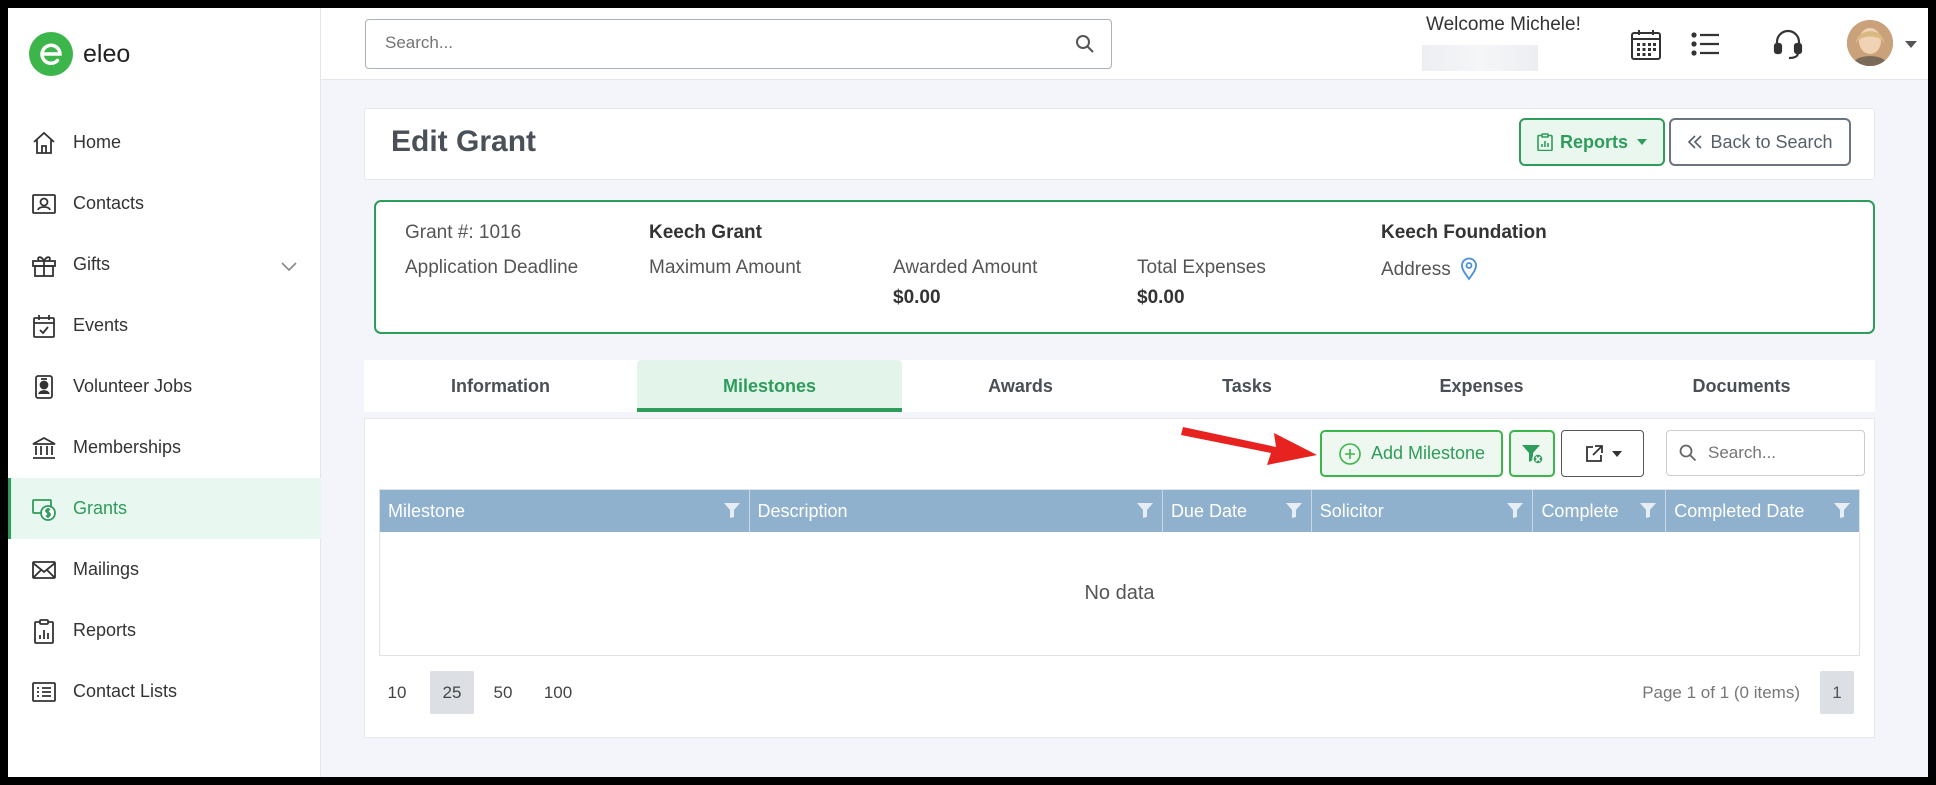  What do you see at coordinates (725, 267) in the screenshot?
I see `maximum-amount-label: Maximum Amount` at bounding box center [725, 267].